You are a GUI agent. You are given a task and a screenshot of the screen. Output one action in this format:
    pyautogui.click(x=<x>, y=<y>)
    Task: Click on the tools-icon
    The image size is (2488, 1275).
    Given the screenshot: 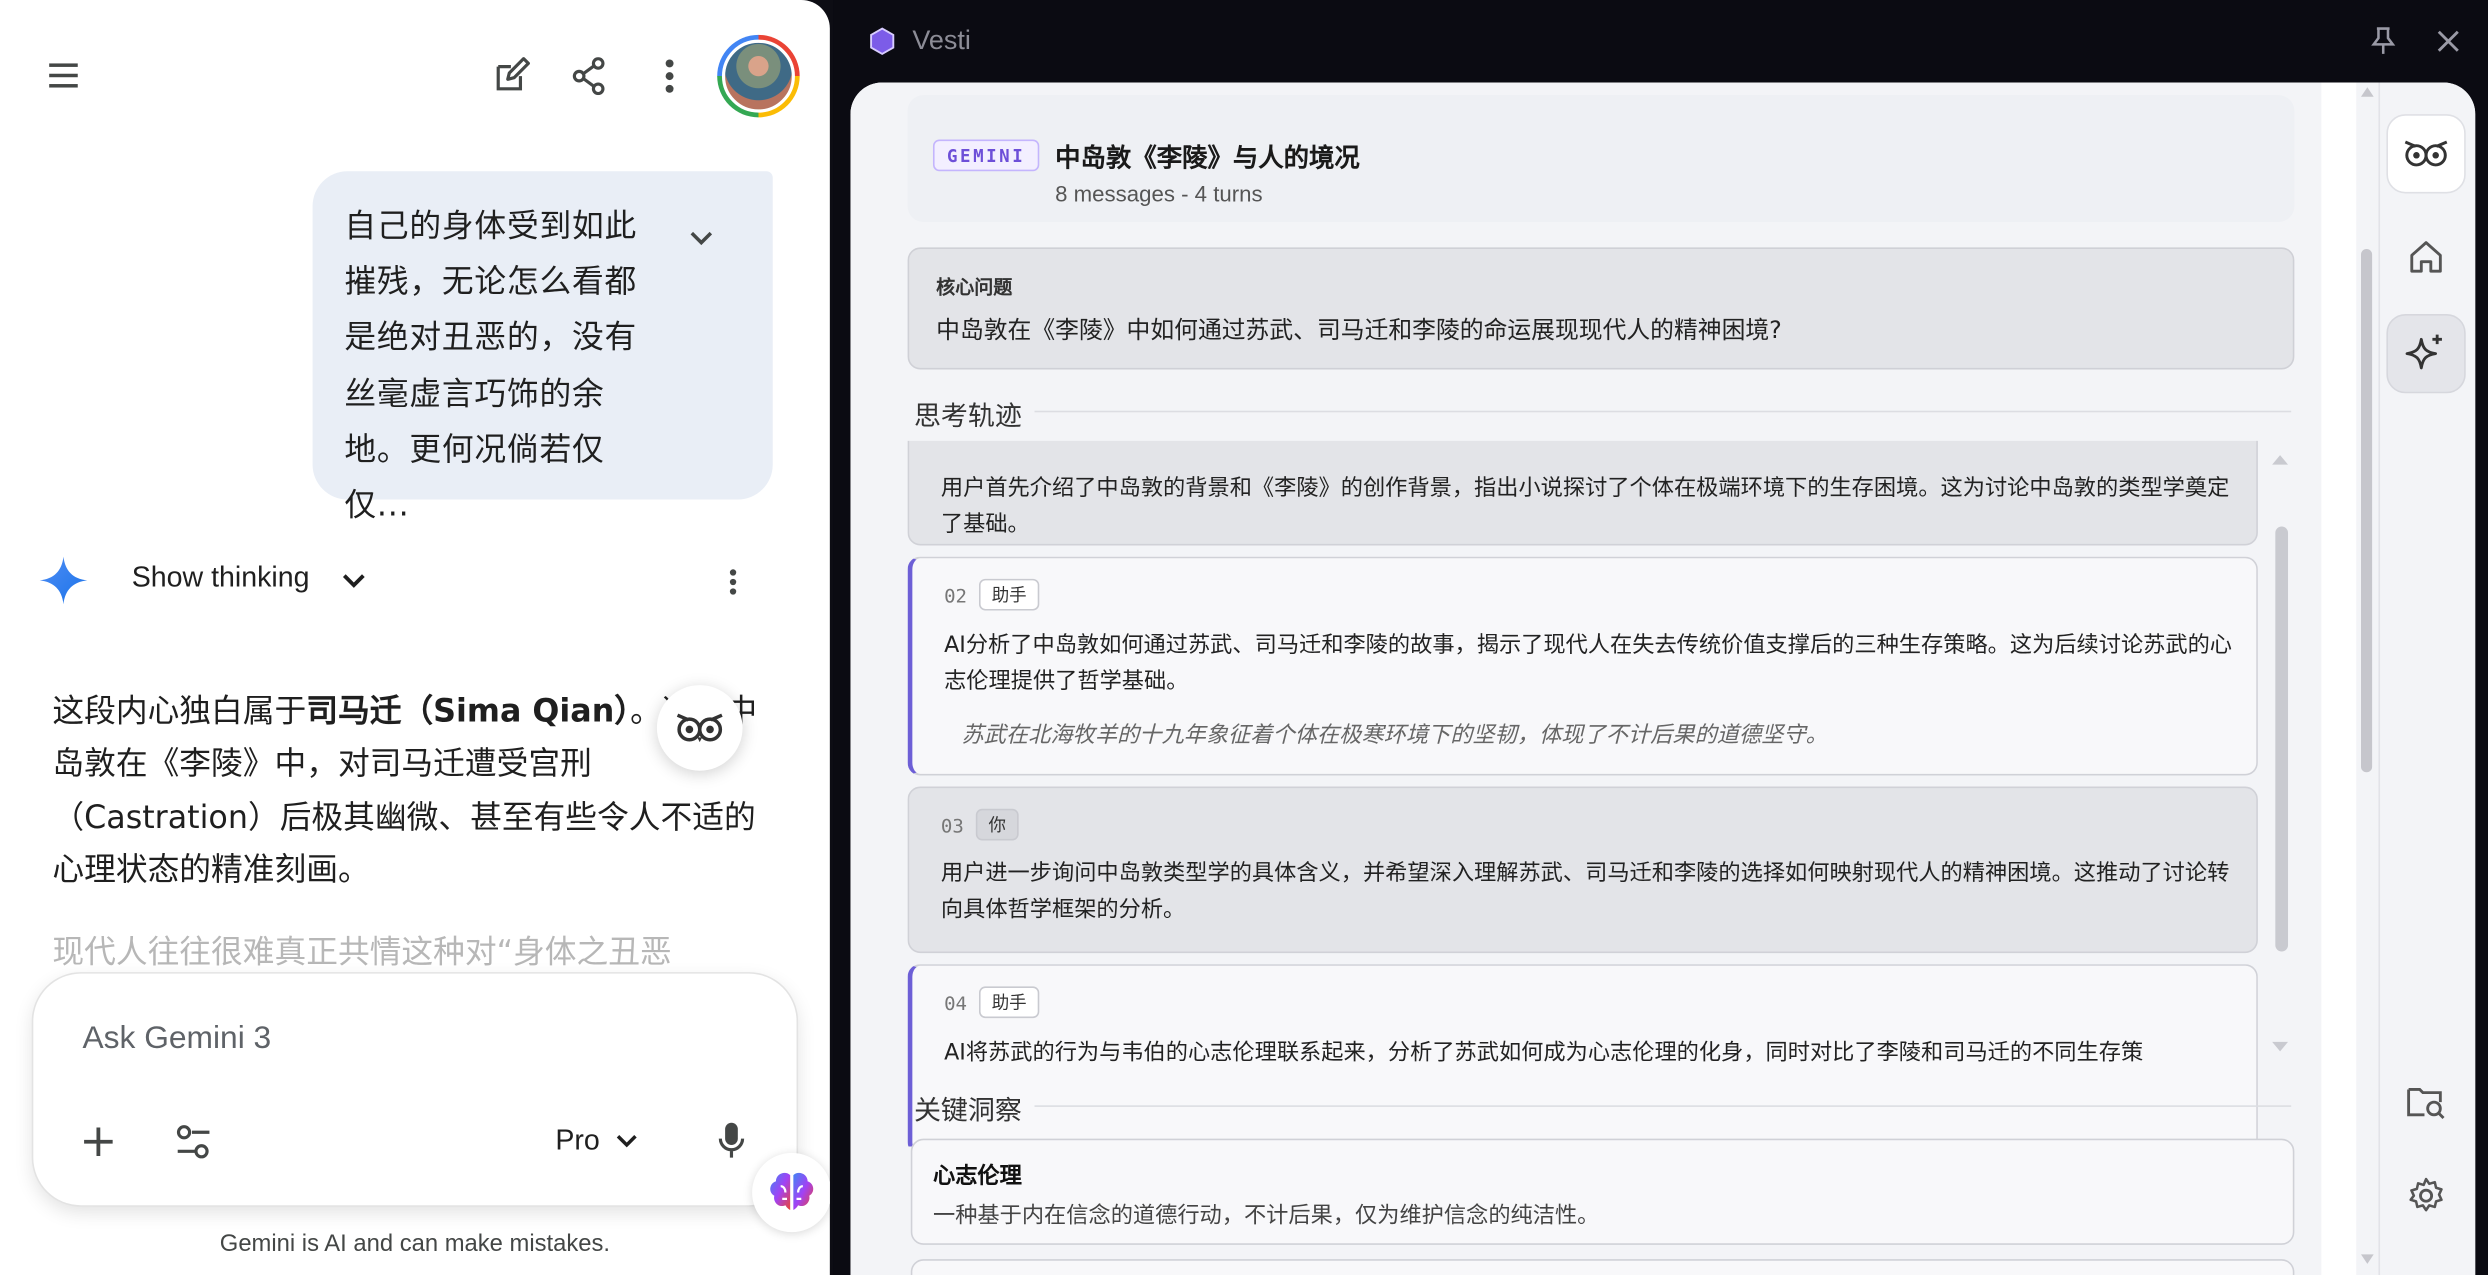 What is the action you would take?
    pyautogui.click(x=193, y=1142)
    